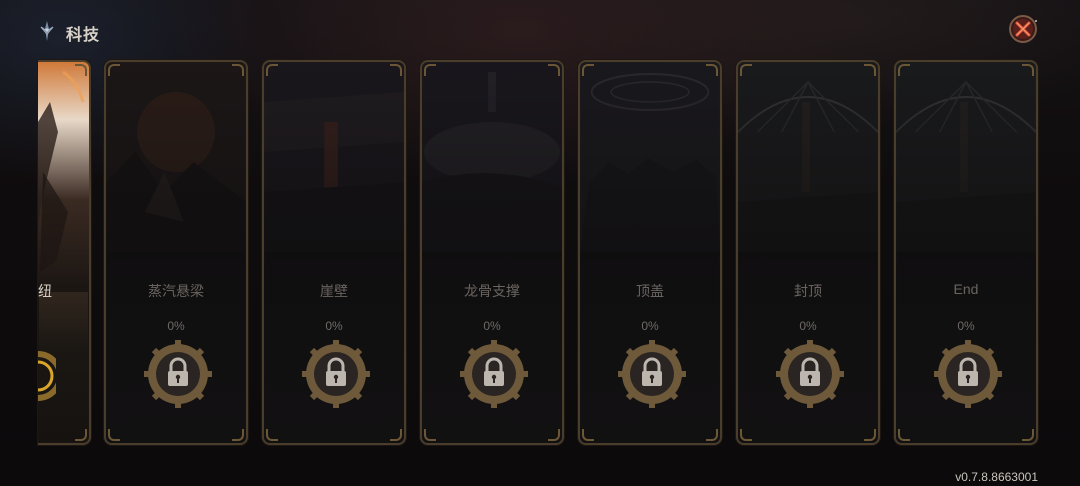  Describe the element at coordinates (63, 177) in the screenshot. I see `card-illustration` at that location.